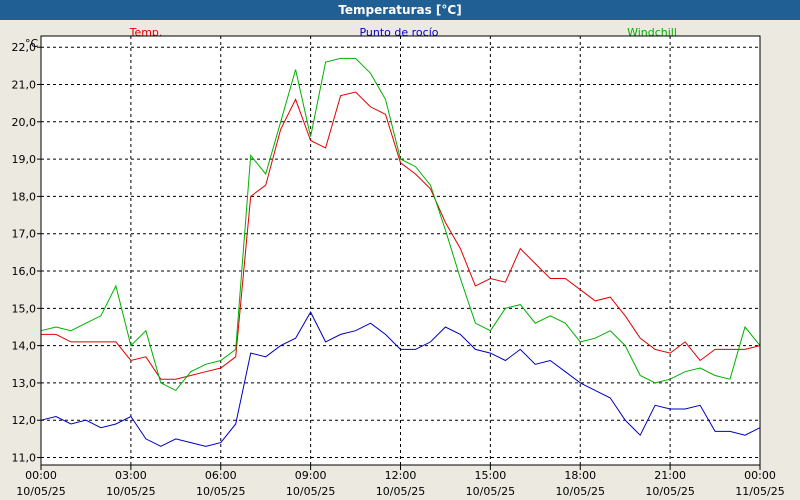  What do you see at coordinates (24, 47) in the screenshot?
I see `y-tick-label: 22,0` at bounding box center [24, 47].